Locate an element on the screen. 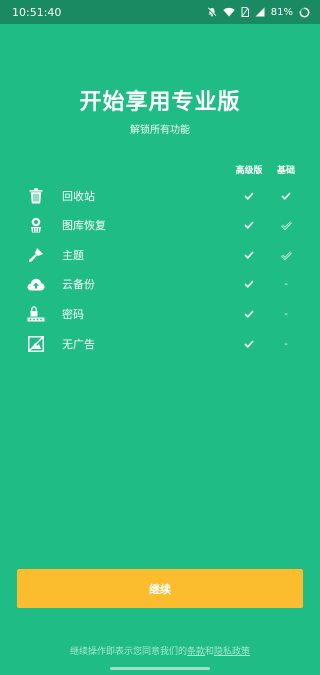 The height and width of the screenshot is (675, 320). feature-row-password: 密码 - is located at coordinates (160, 314).